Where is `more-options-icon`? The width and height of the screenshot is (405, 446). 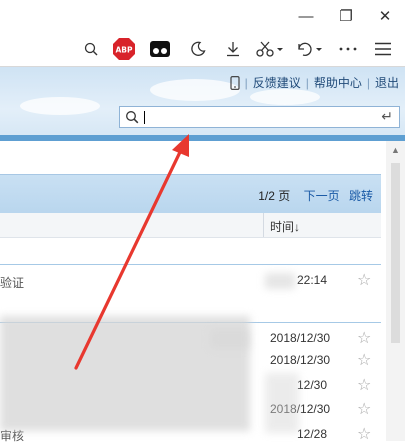 more-options-icon is located at coordinates (348, 49).